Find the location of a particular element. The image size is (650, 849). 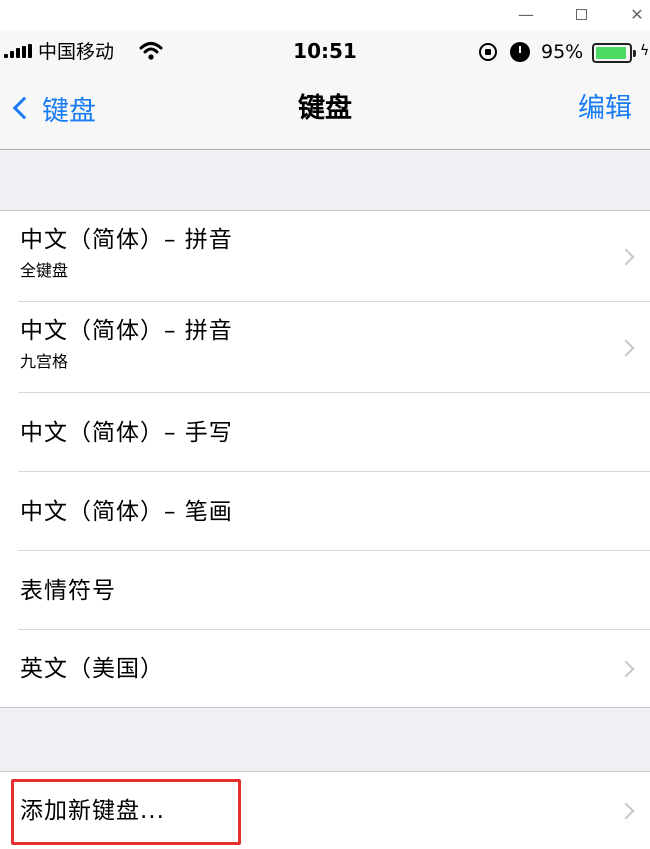

close-button: ✕ is located at coordinates (637, 15).